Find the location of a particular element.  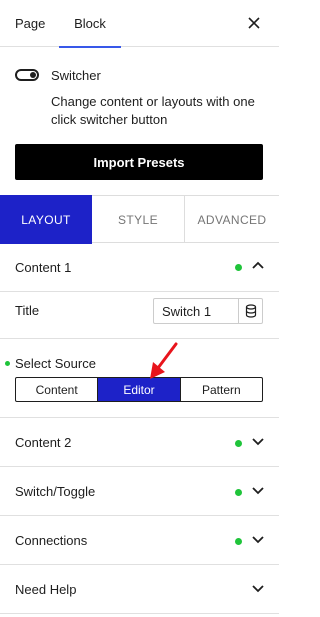

panel-switch-toggle-label: Switch/Toggle is located at coordinates (55, 491).